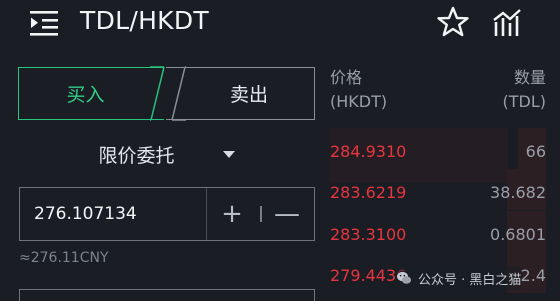  Describe the element at coordinates (346, 77) in the screenshot. I see `price-header-label: 价格` at that location.